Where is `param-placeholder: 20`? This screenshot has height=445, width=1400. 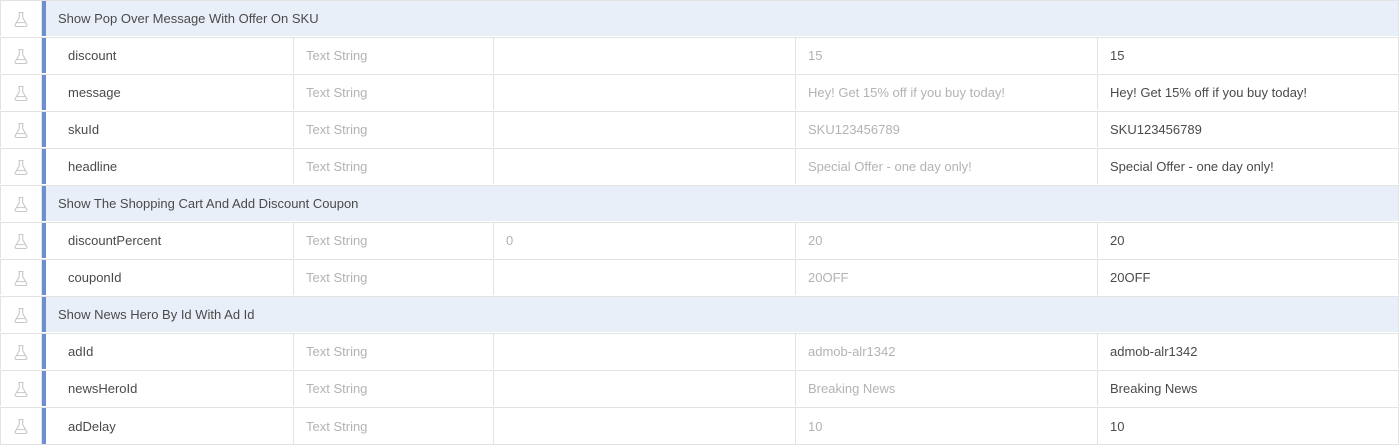
param-placeholder: 20 is located at coordinates (947, 240).